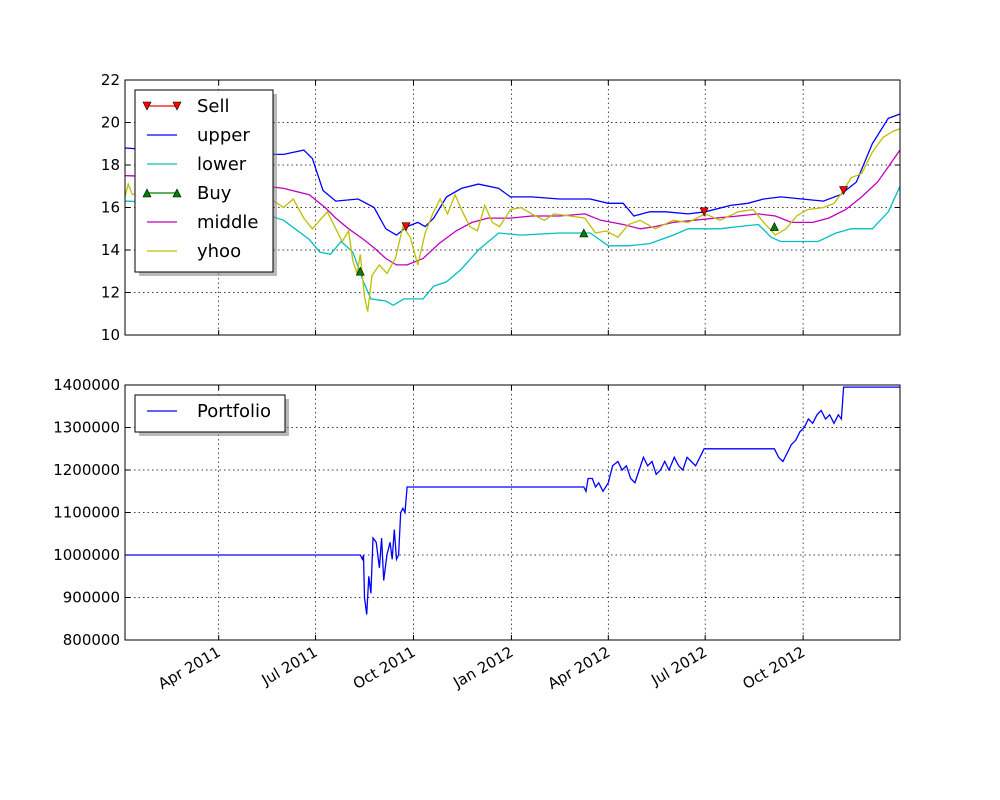 This screenshot has height=800, width=1000. What do you see at coordinates (384, 668) in the screenshot?
I see `x-tick-label: Oct 2011` at bounding box center [384, 668].